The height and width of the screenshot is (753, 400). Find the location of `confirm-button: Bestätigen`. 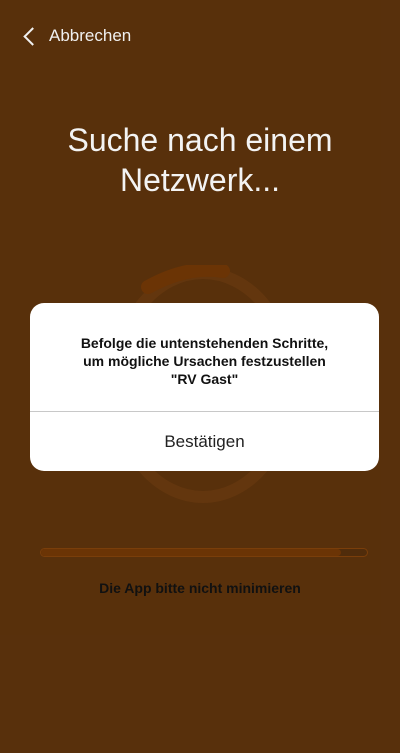

confirm-button: Bestätigen is located at coordinates (204, 441).